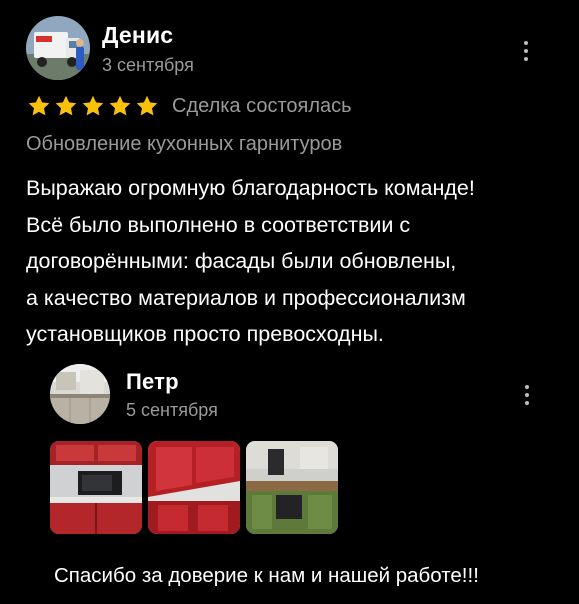  Describe the element at coordinates (152, 382) in the screenshot. I see `reply-author-name: Петр` at that location.